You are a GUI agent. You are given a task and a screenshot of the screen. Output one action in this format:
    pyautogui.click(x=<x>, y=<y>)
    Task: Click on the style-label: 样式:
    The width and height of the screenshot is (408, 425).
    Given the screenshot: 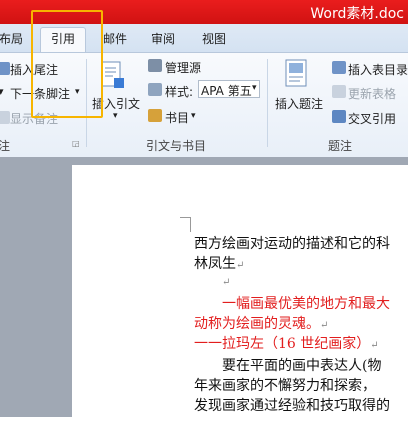 What is the action you would take?
    pyautogui.click(x=179, y=92)
    